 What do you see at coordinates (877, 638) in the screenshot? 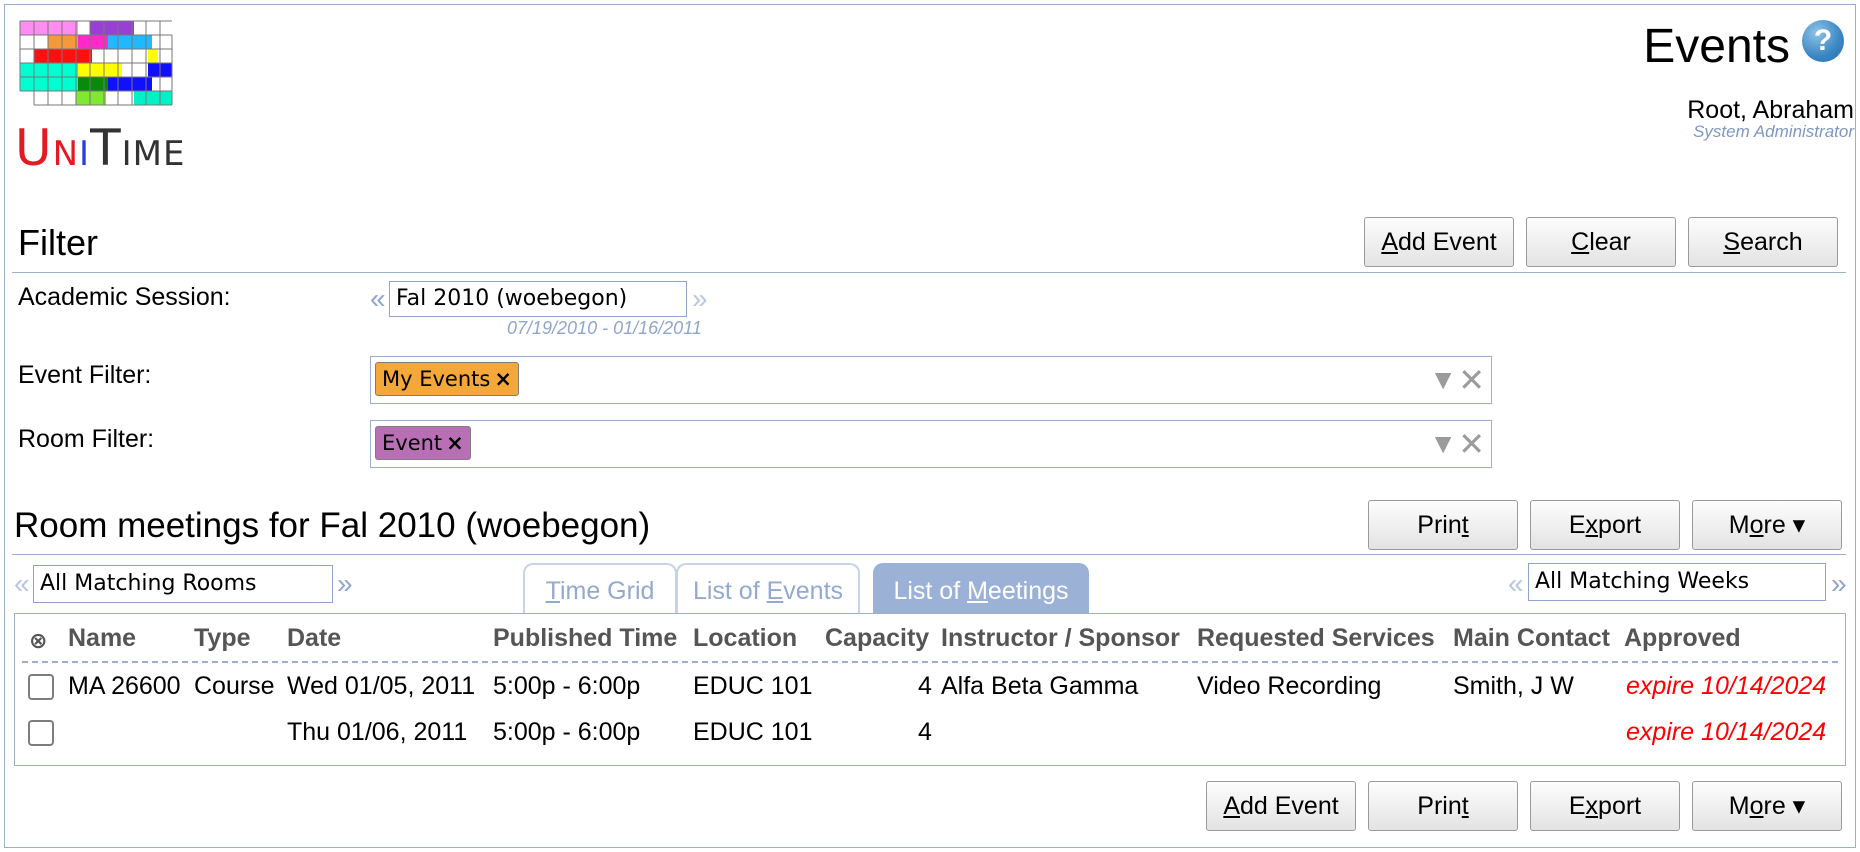
I see `column-header-capacity: Capacity` at bounding box center [877, 638].